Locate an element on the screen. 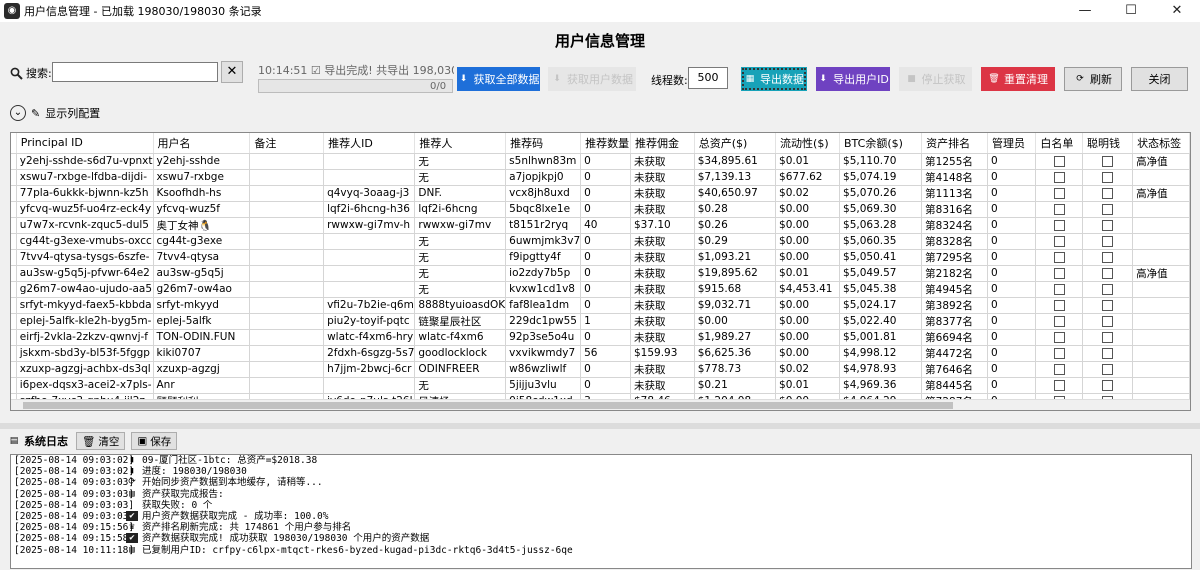 The width and height of the screenshot is (1200, 570). table-cell: 8888tyuioasdOK is located at coordinates (460, 305).